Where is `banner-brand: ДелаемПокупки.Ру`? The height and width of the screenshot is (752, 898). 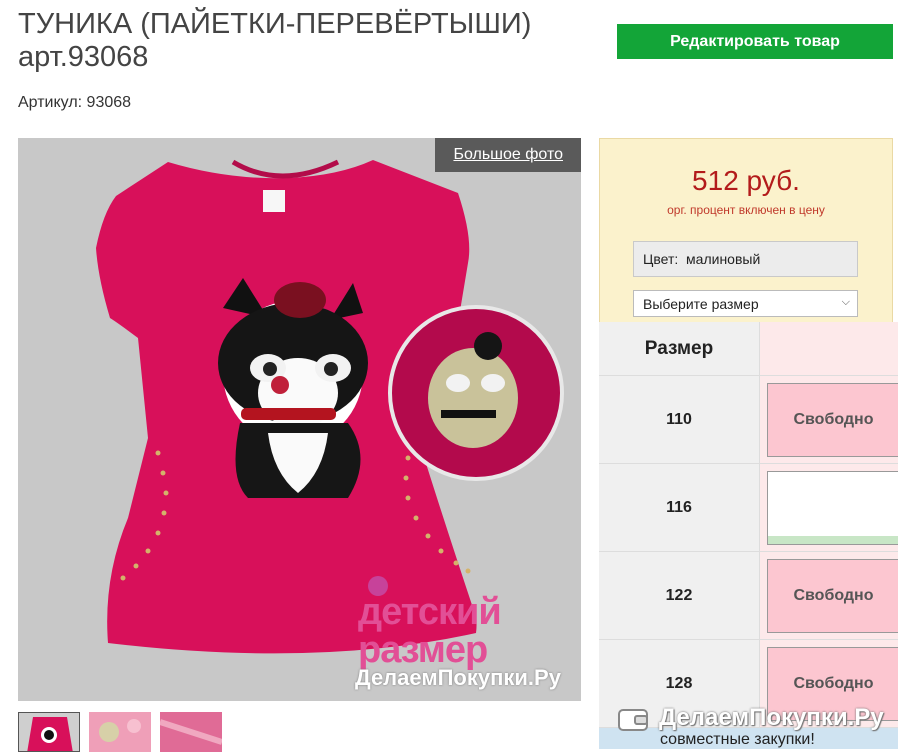
banner-brand: ДелаемПокупки.Ру is located at coordinates (771, 717).